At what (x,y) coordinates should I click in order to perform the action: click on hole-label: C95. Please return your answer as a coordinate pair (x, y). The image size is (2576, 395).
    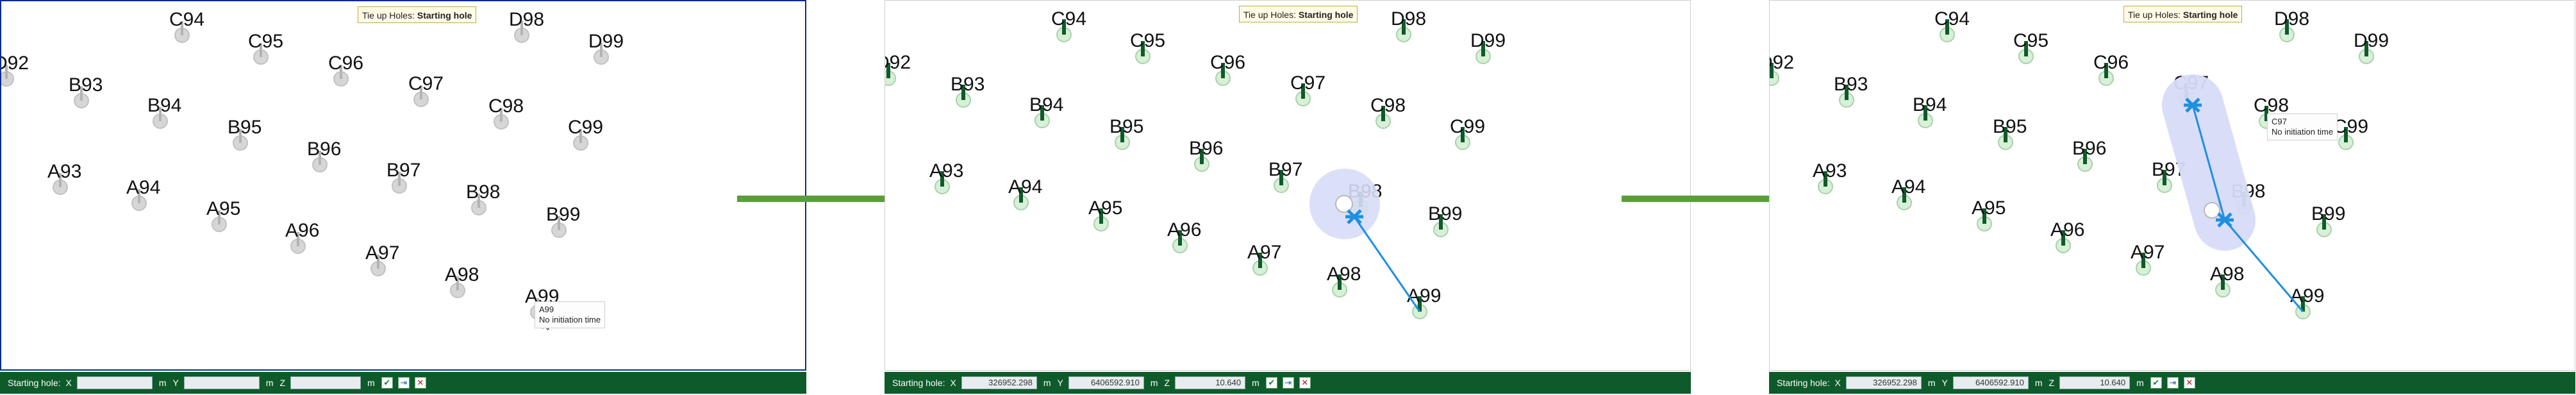
    Looking at the image, I should click on (265, 42).